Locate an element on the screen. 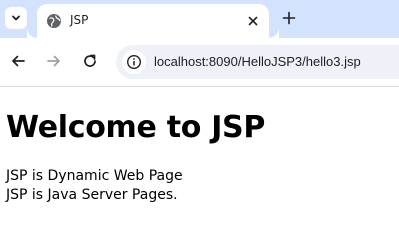 Image resolution: width=399 pixels, height=252 pixels. tab-title: JSP is located at coordinates (79, 20).